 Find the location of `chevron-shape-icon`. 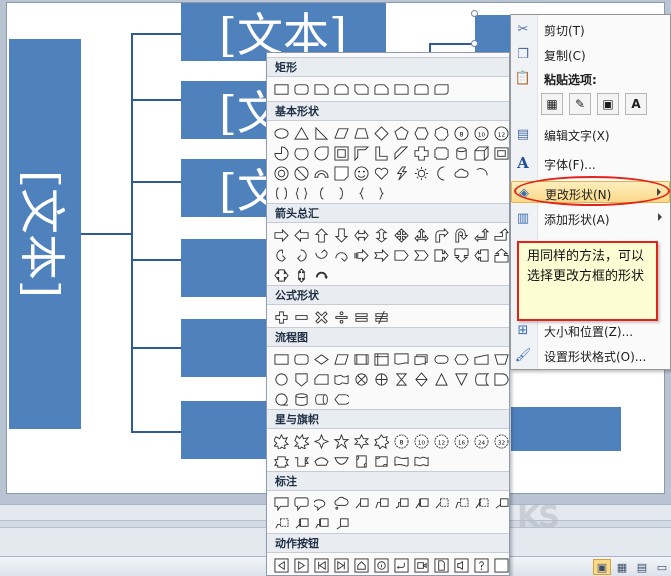

chevron-shape-icon is located at coordinates (421, 255).